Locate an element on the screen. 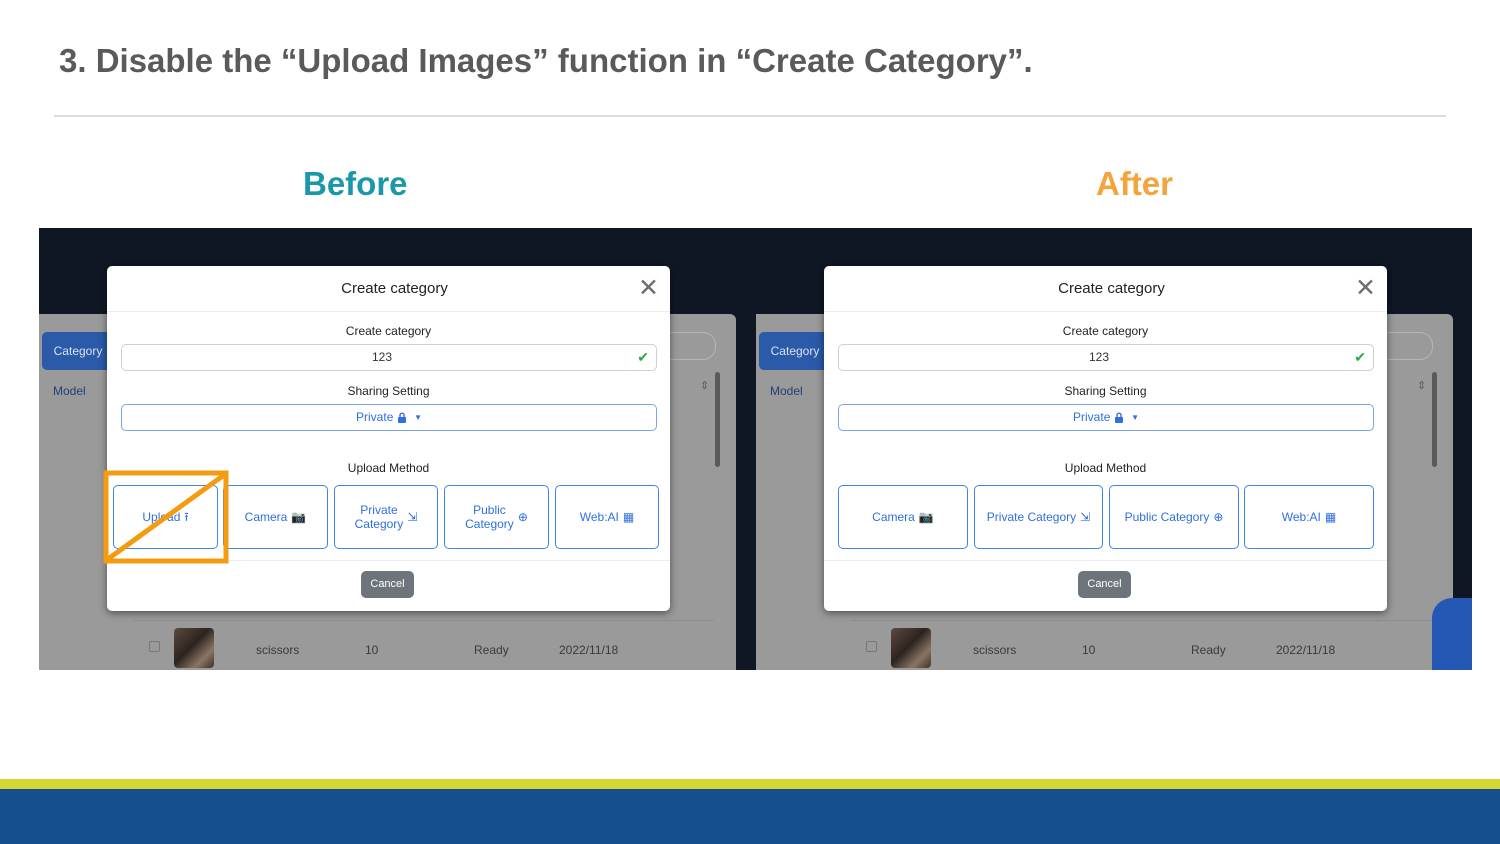 Image resolution: width=1500 pixels, height=844 pixels. before-label: Before is located at coordinates (355, 183).